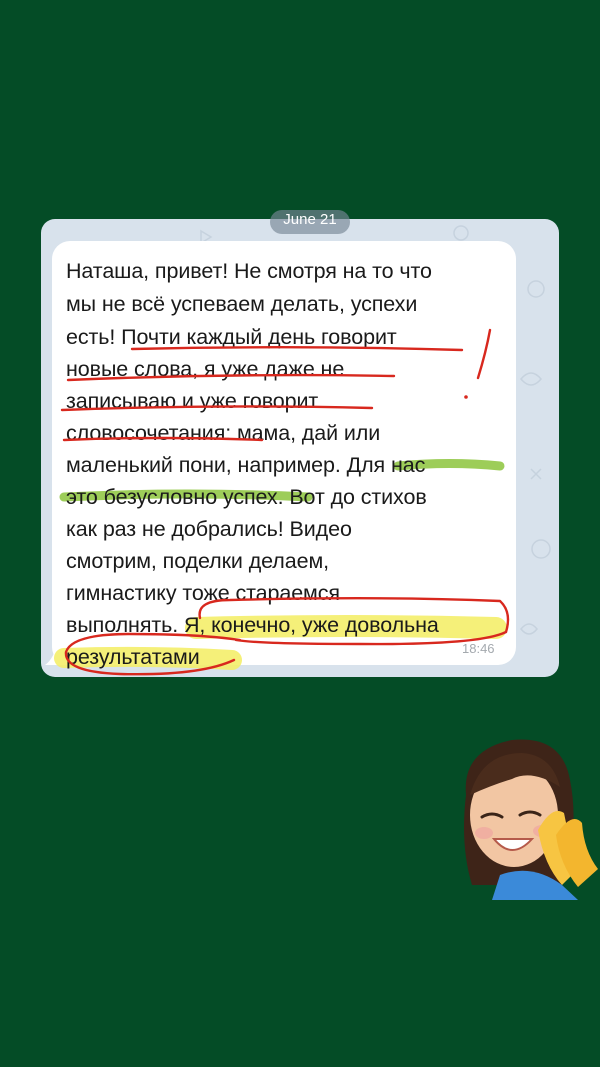 The image size is (600, 1067). Describe the element at coordinates (203, 593) in the screenshot. I see `message-line: гимнастику тоже стараемся` at that location.